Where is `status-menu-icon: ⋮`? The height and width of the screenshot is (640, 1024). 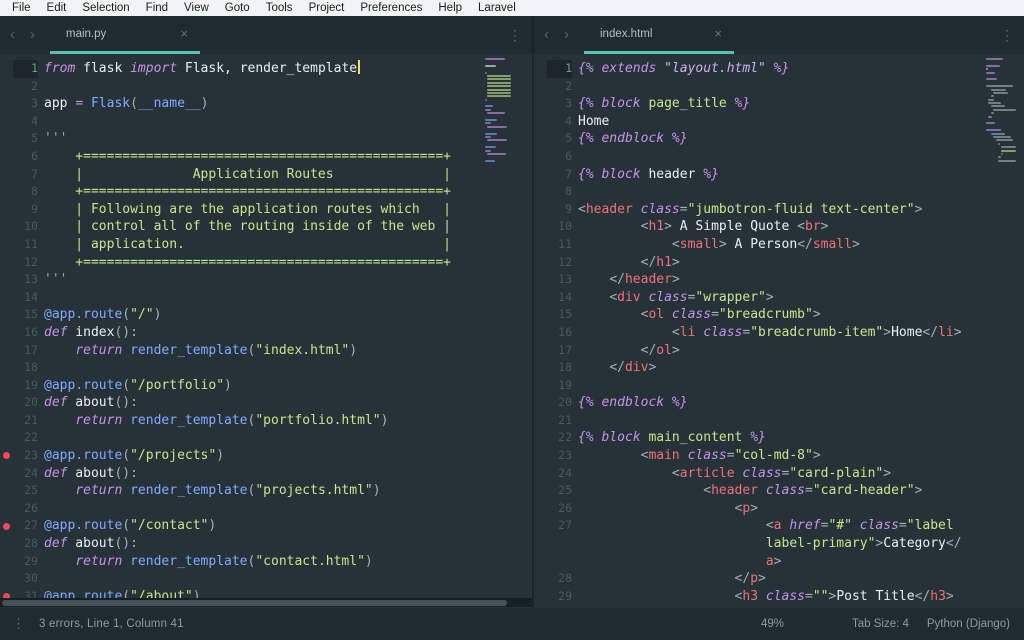
status-menu-icon: ⋮ is located at coordinates (19, 624).